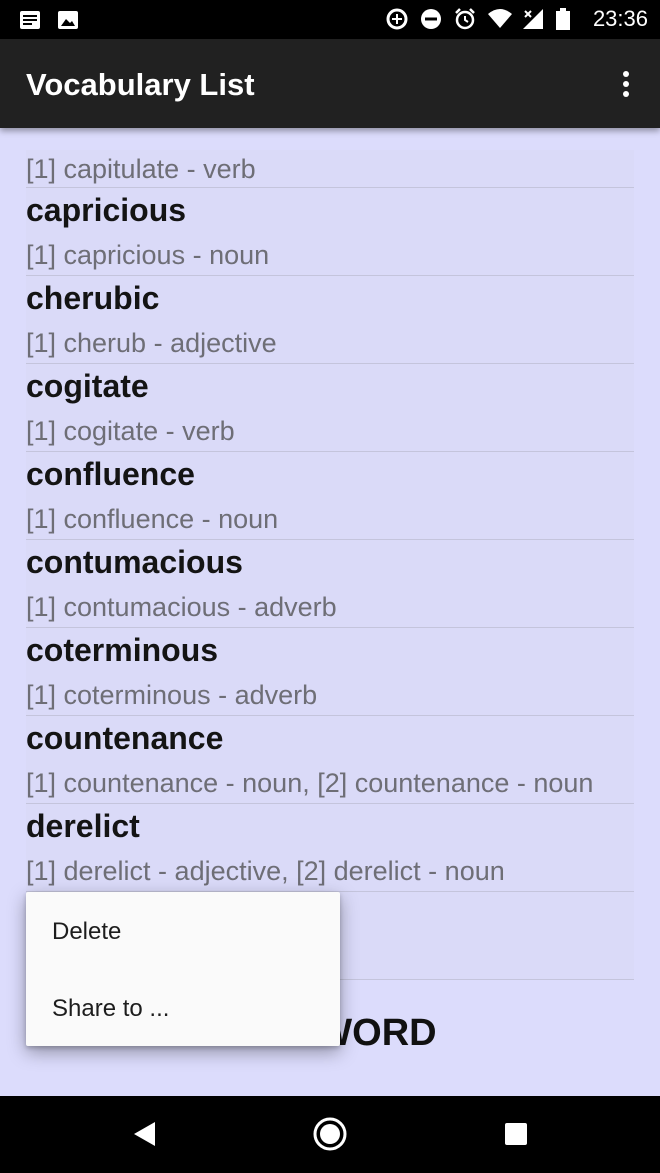 The height and width of the screenshot is (1173, 660). What do you see at coordinates (87, 931) in the screenshot?
I see `menu-item-label: Delete` at bounding box center [87, 931].